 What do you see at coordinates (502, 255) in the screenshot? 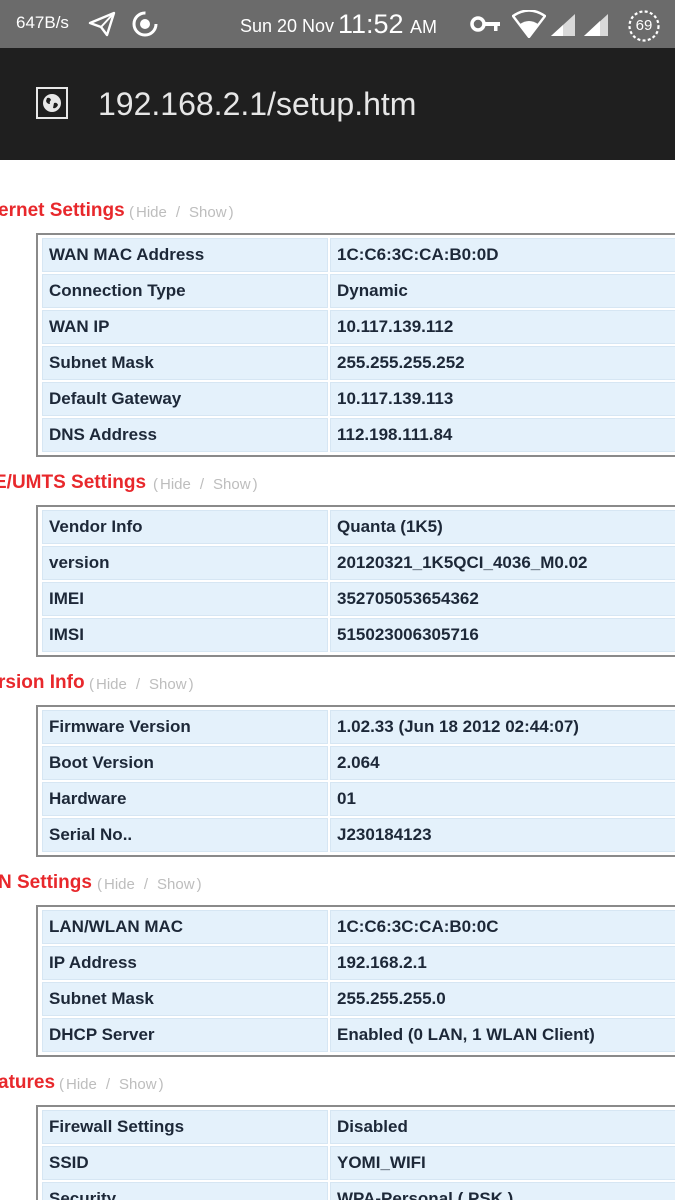
I see `row-value: 1C:C6:3C:CA:B0:0D` at bounding box center [502, 255].